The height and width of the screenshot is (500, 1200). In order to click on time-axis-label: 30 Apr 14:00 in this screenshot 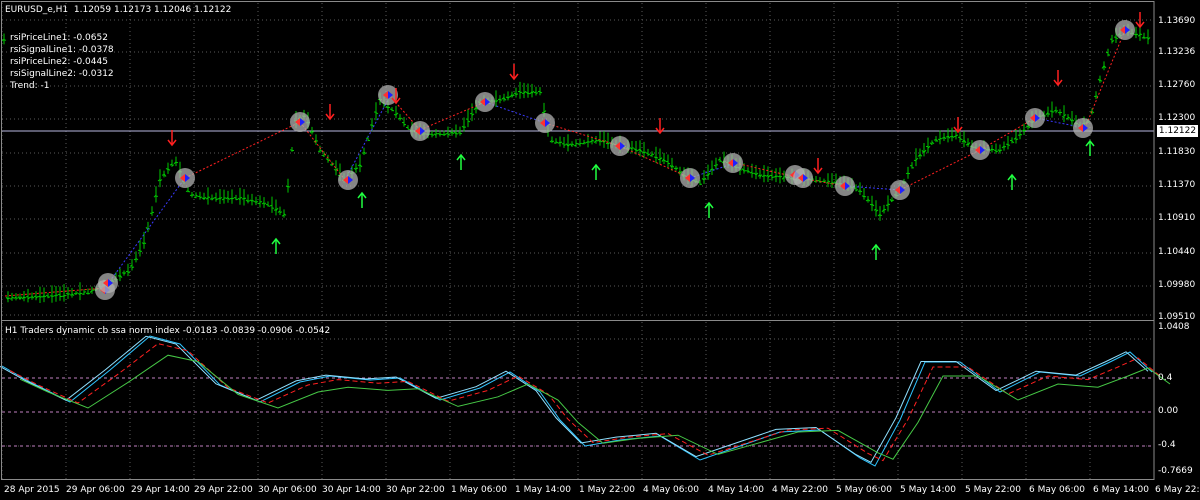, I will do `click(351, 490)`.